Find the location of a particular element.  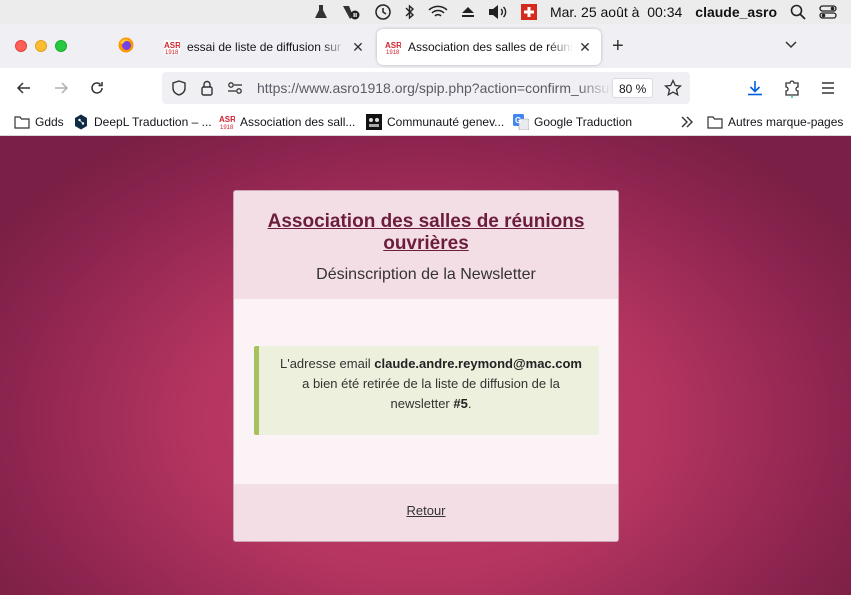

tab-title: essai de liste de diffusion sur ru is located at coordinates (266, 47).